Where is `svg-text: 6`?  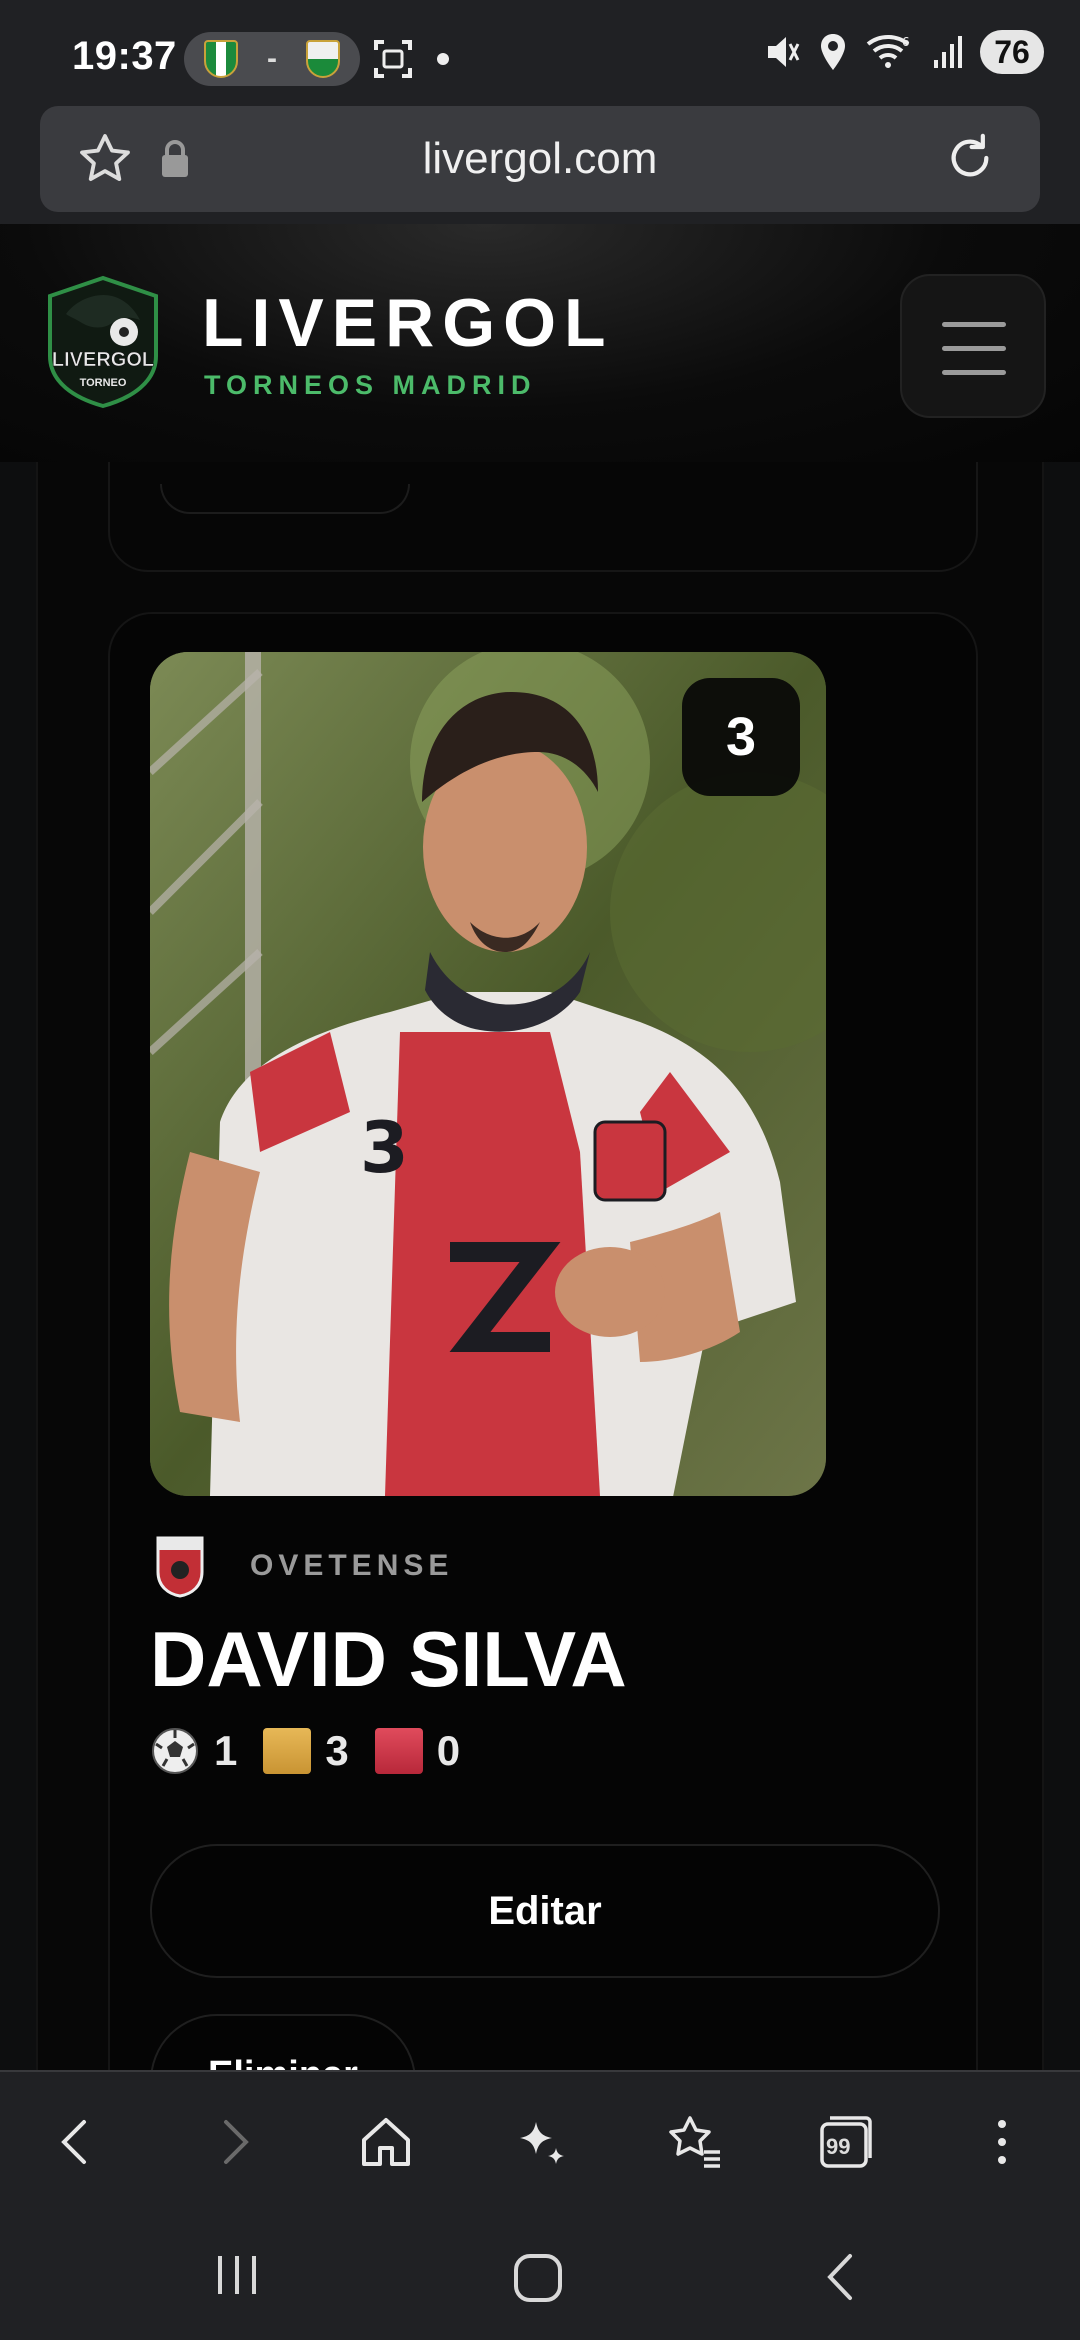
svg-text: 6 is located at coordinates (906, 42).